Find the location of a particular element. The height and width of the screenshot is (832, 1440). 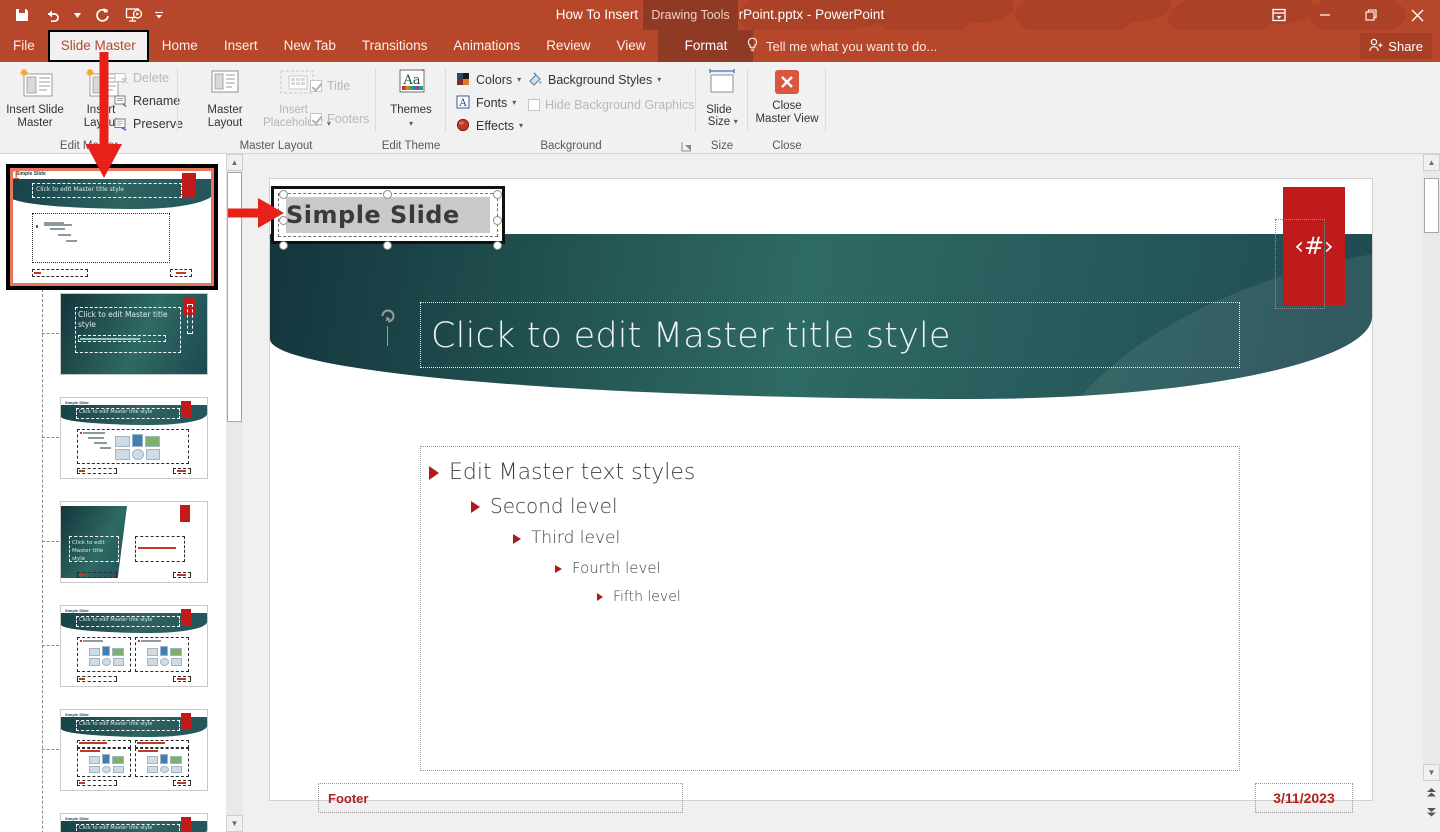

rename-master-button: Rename is located at coordinates (148, 100).